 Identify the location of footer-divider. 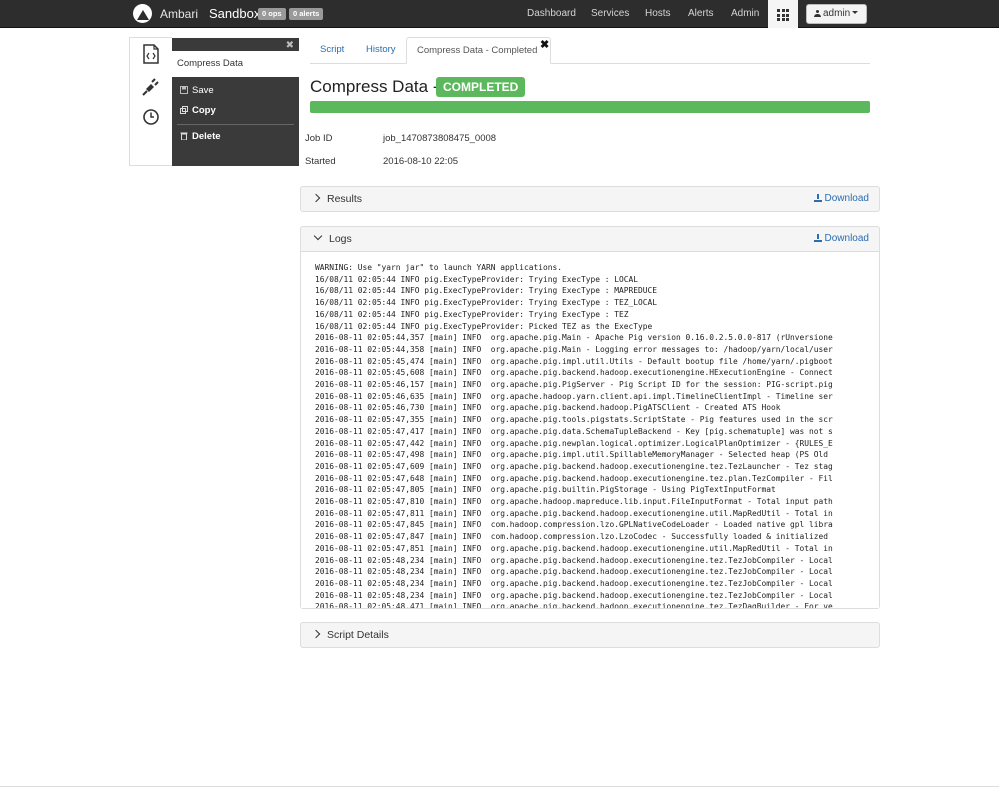
(499, 786).